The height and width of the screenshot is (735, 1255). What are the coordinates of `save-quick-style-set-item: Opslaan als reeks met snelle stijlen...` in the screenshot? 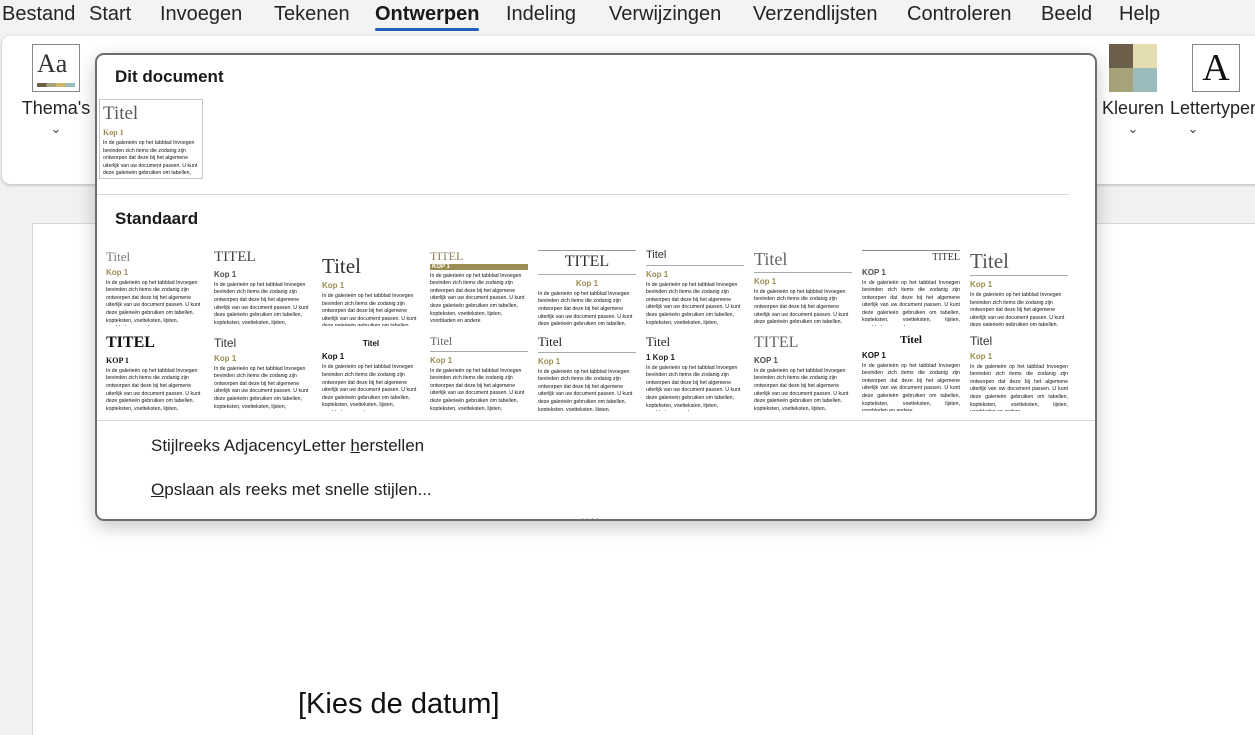 It's located at (291, 490).